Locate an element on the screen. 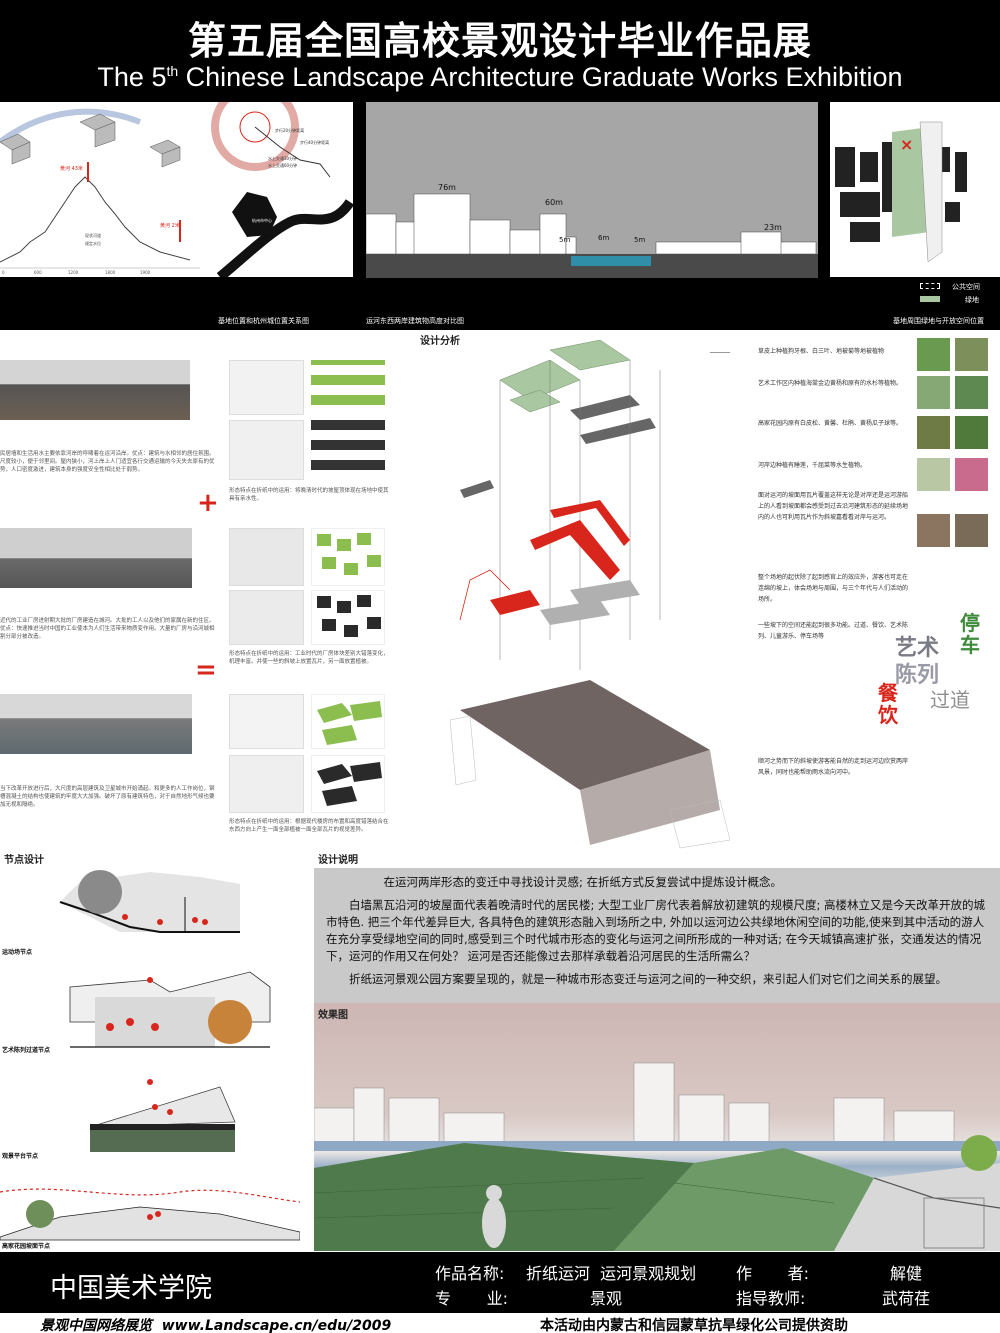 The image size is (1000, 1333). site-greenspace-map: × is located at coordinates (915, 189).